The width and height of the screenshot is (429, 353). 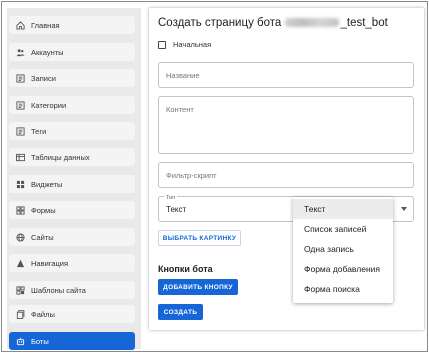 What do you see at coordinates (180, 109) in the screenshot?
I see `content-placeholder: Контент` at bounding box center [180, 109].